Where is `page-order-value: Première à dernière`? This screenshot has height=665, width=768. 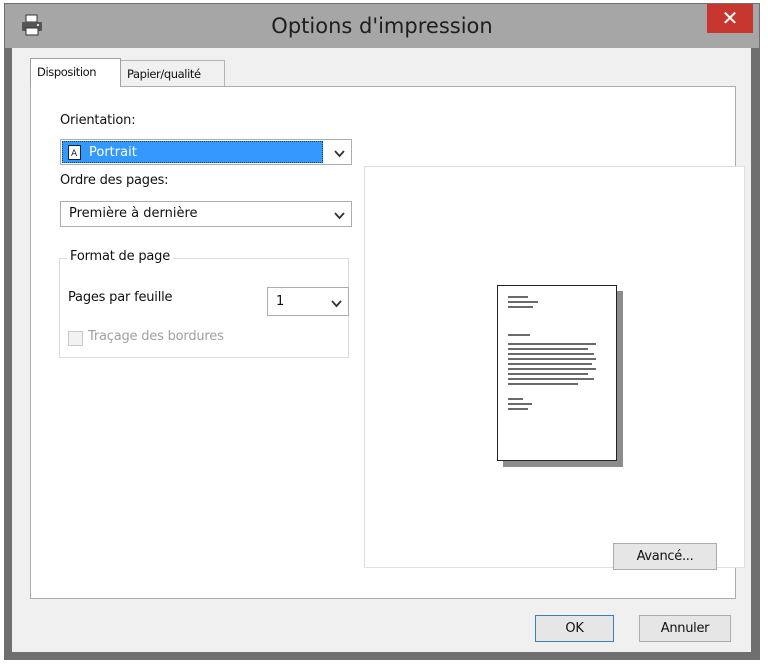 page-order-value: Première à dernière is located at coordinates (133, 213).